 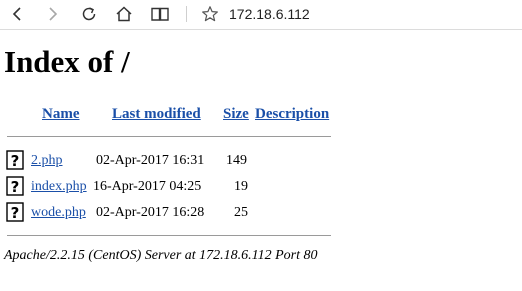 I want to click on reading-view-button, so click(x=160, y=14).